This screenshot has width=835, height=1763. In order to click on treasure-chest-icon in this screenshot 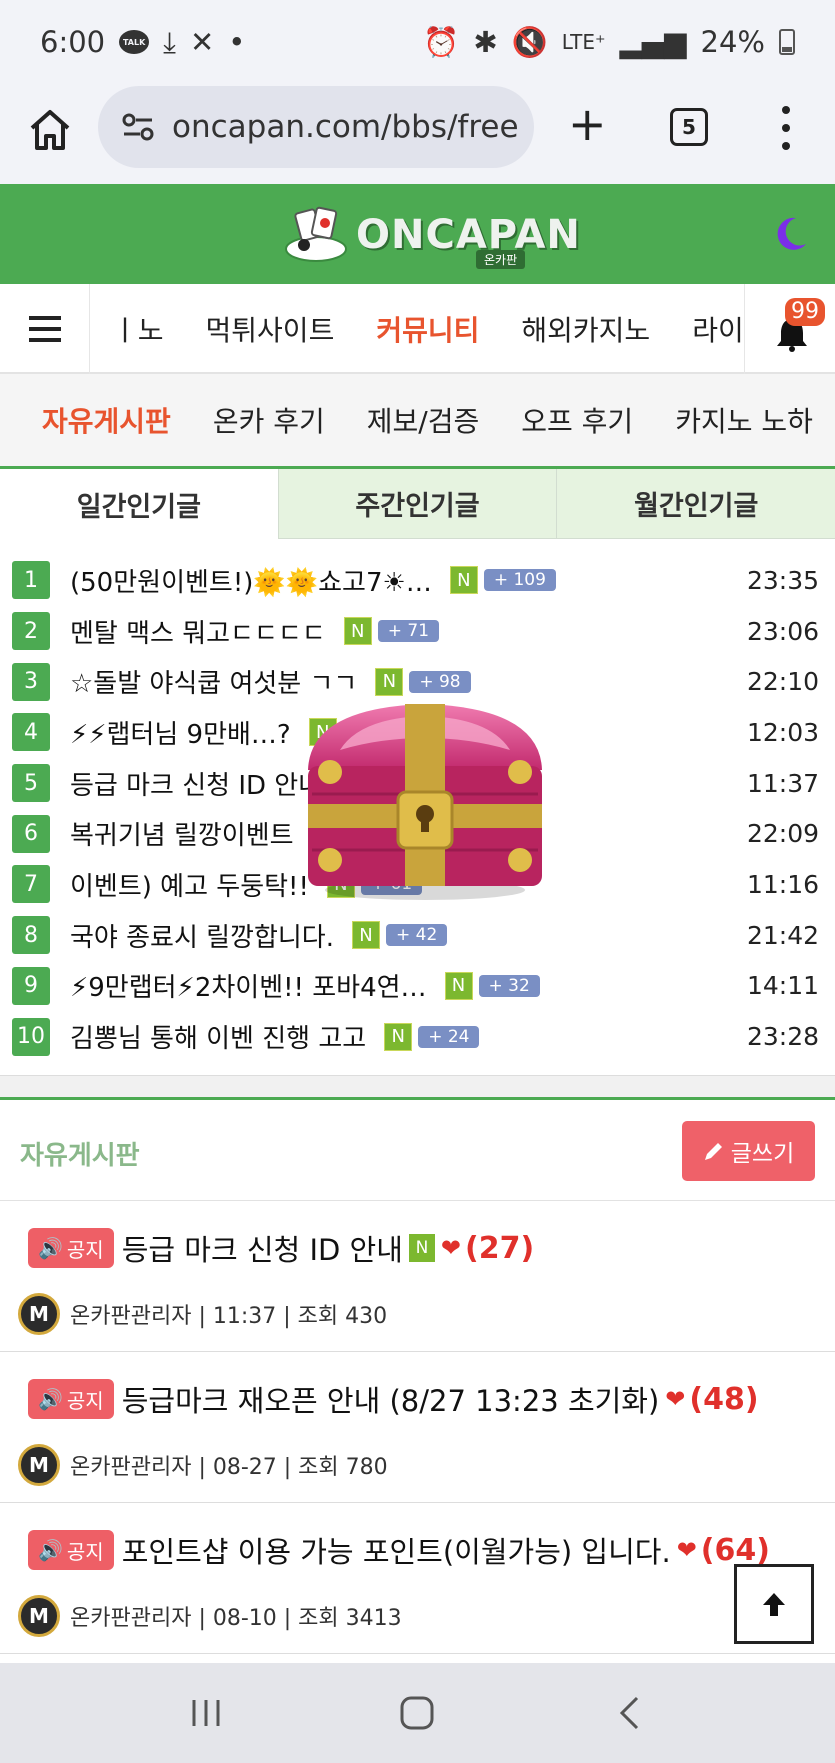, I will do `click(425, 800)`.